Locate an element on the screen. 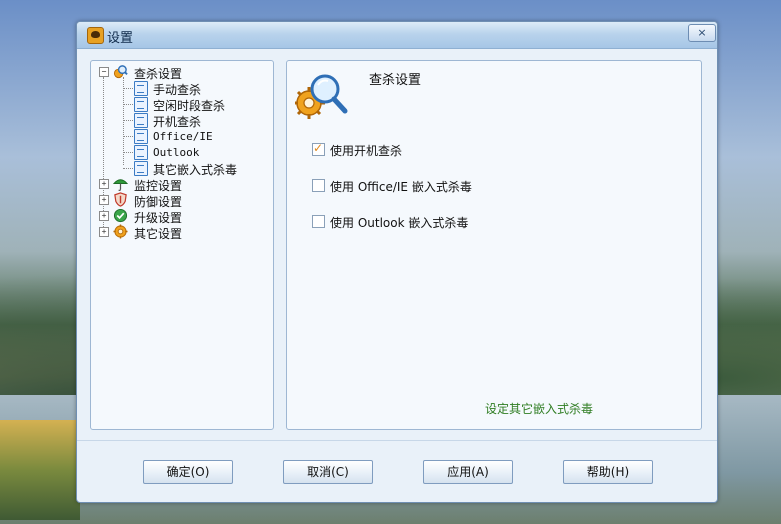  outlook-checkbox is located at coordinates (318, 221).